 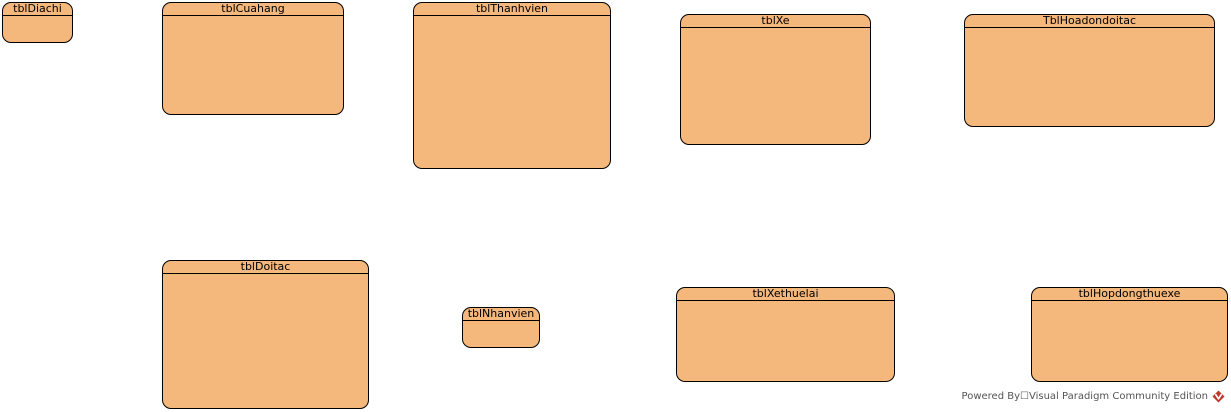 What do you see at coordinates (1089, 70) in the screenshot?
I see `entity-TblHoadondoitac: TblHoadondoitac` at bounding box center [1089, 70].